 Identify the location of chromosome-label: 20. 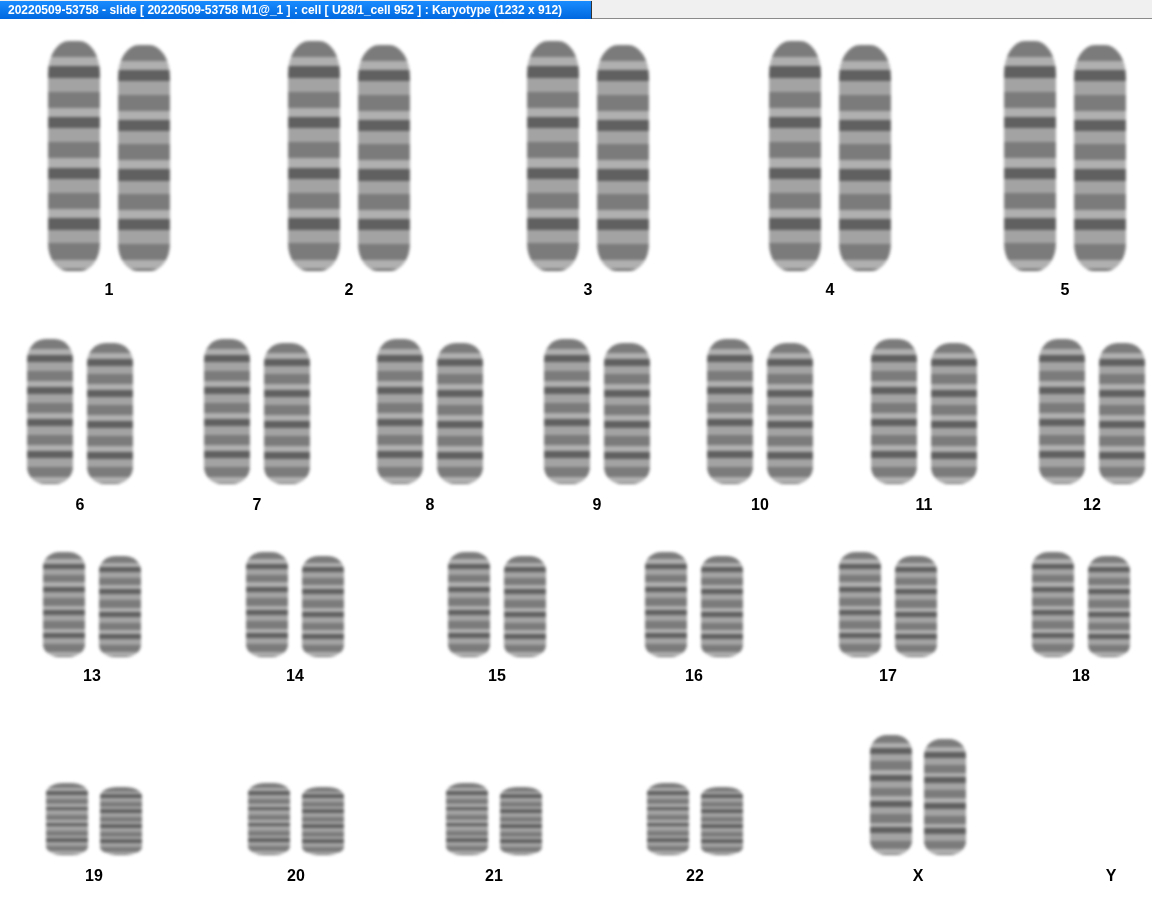
(296, 876).